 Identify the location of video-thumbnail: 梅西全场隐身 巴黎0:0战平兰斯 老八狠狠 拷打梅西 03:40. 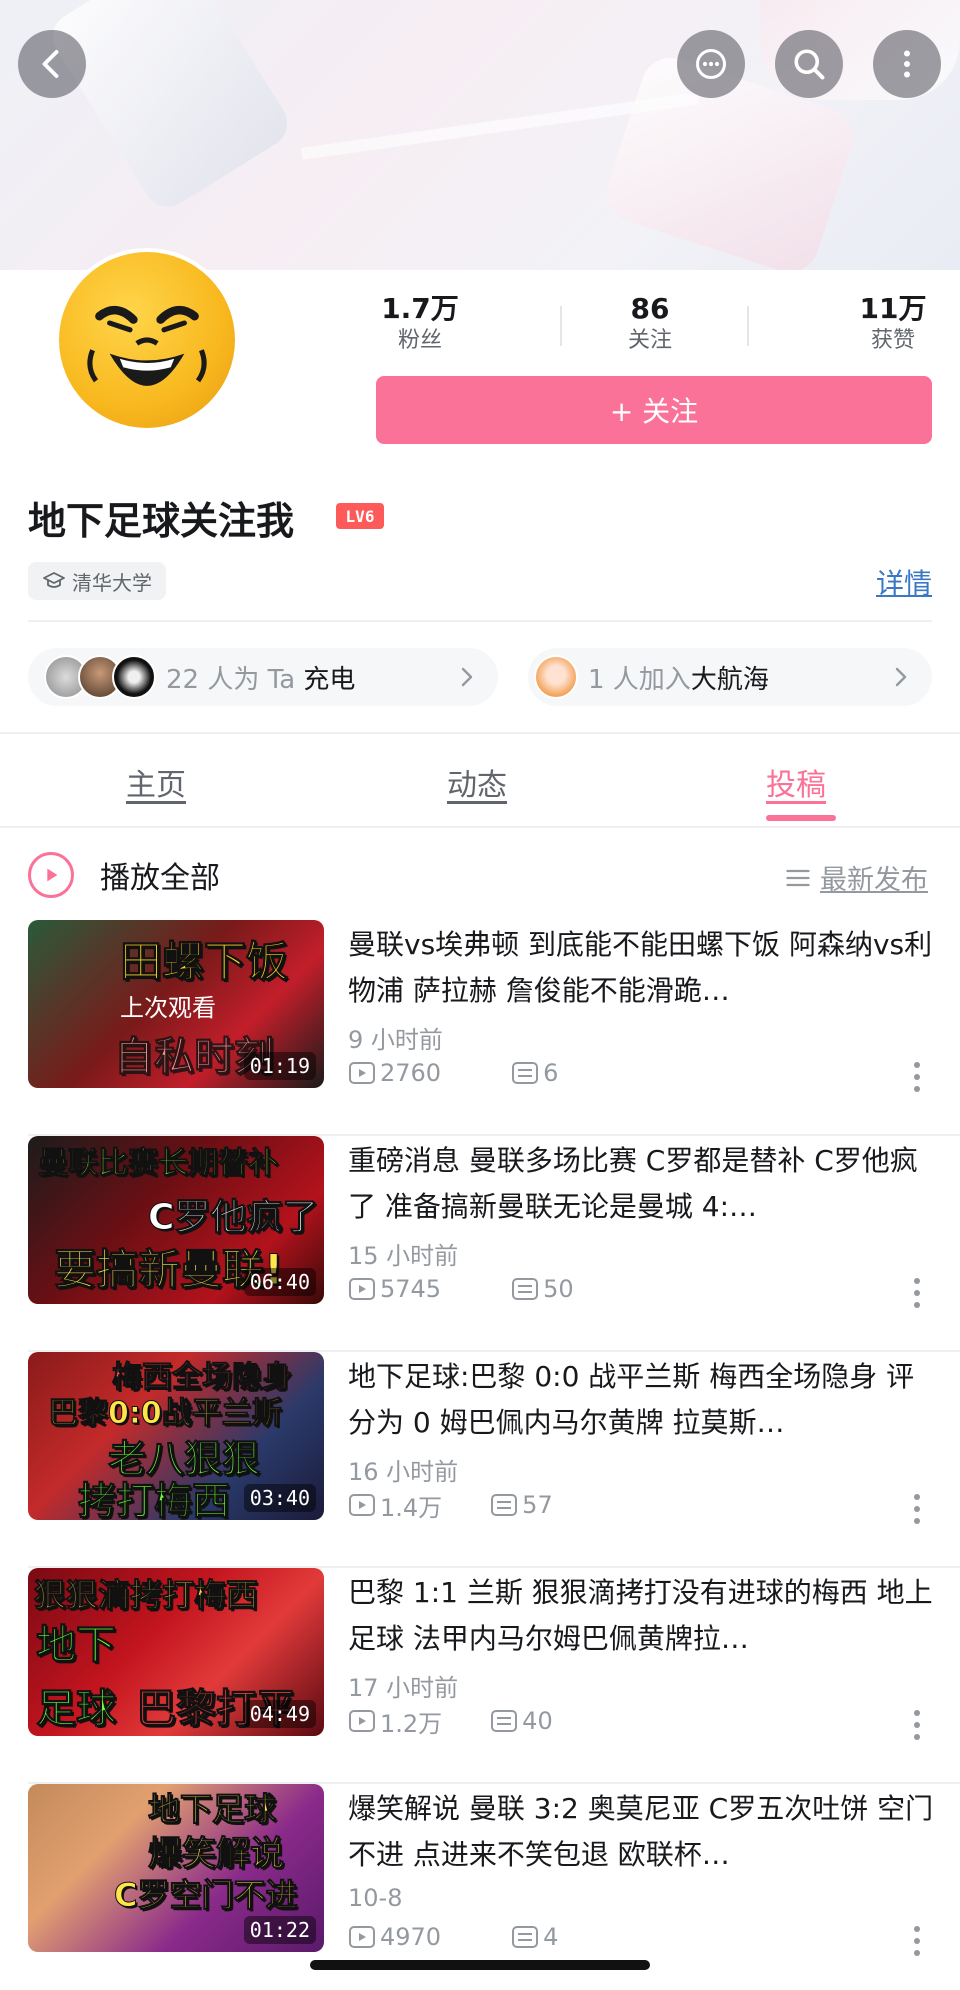
(176, 1436).